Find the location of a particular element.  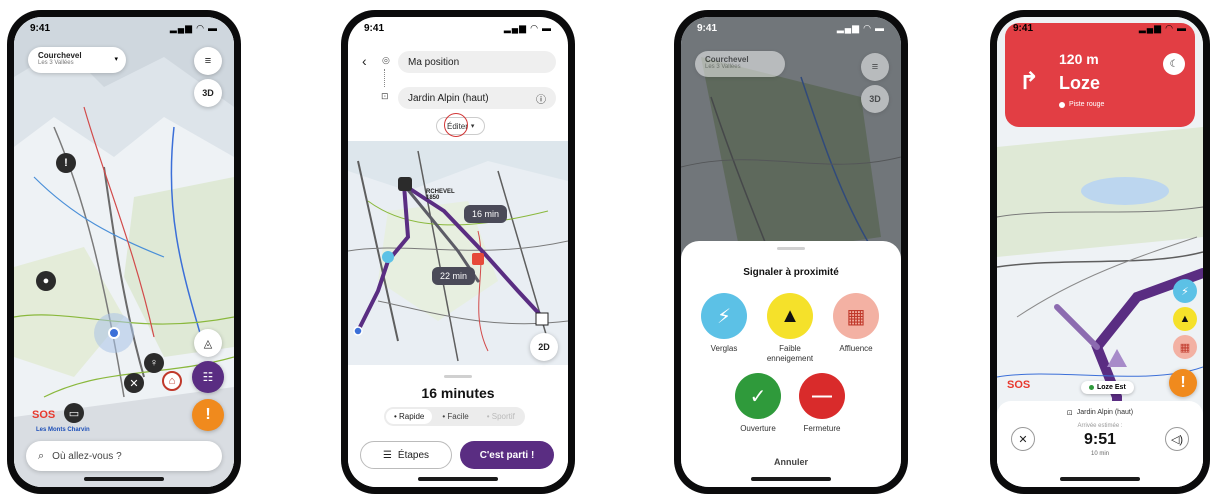

list-icon: ☰ is located at coordinates (387, 455).